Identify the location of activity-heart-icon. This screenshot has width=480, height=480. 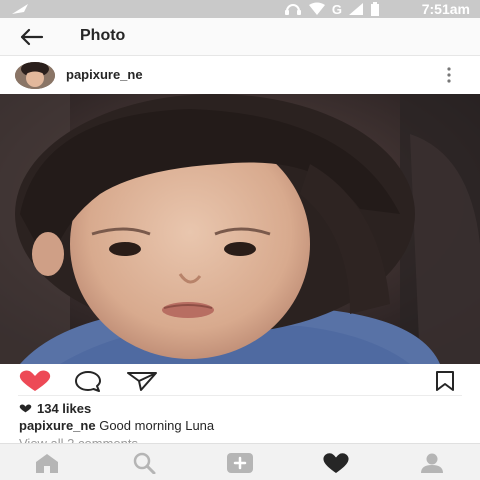
(336, 463).